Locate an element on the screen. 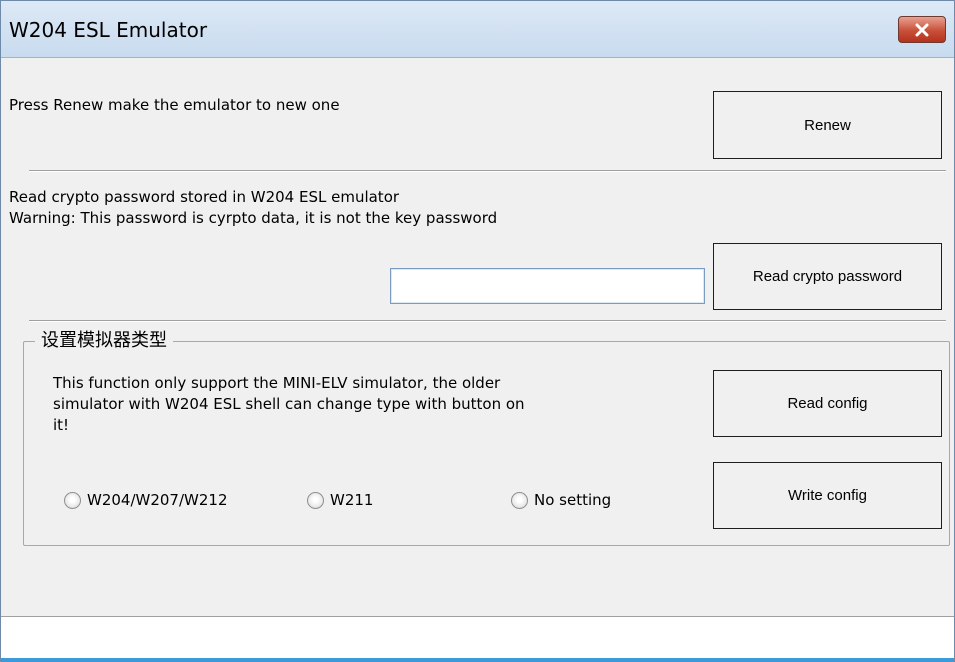 Image resolution: width=955 pixels, height=662 pixels. window-title: W204 ESL Emulator is located at coordinates (108, 30).